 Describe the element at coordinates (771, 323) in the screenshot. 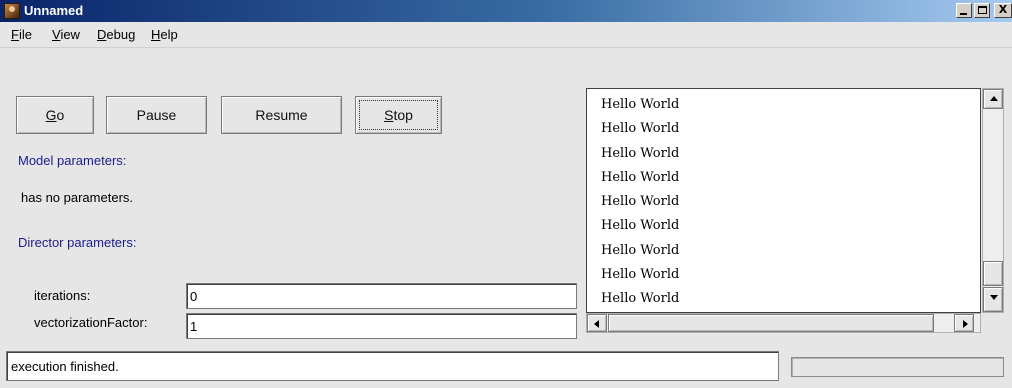

I see `horizontal-scroll-thumb` at that location.